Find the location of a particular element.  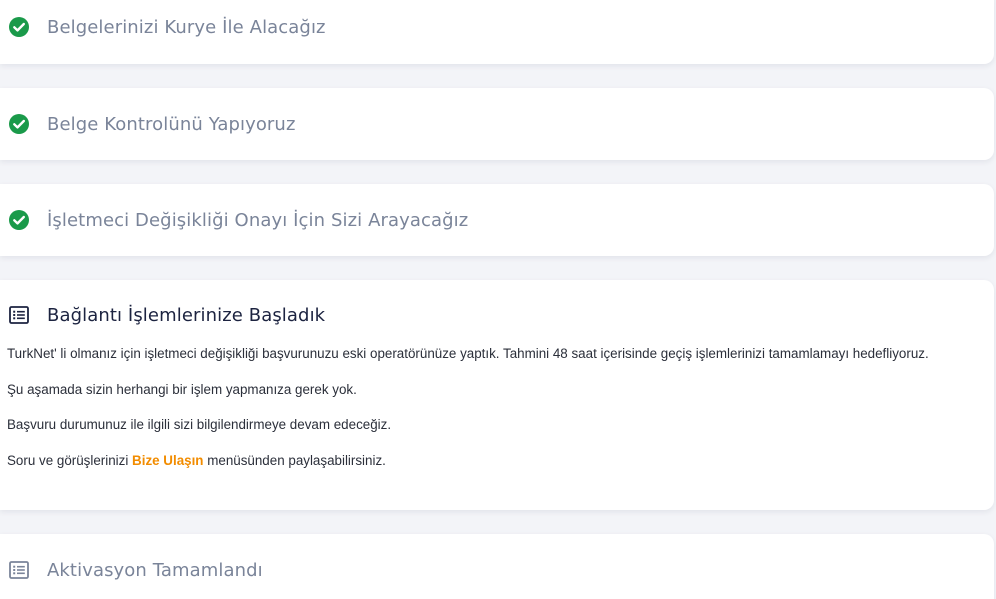

step-title: Belgelerinizi Kurye İle Alacağız is located at coordinates (186, 27).